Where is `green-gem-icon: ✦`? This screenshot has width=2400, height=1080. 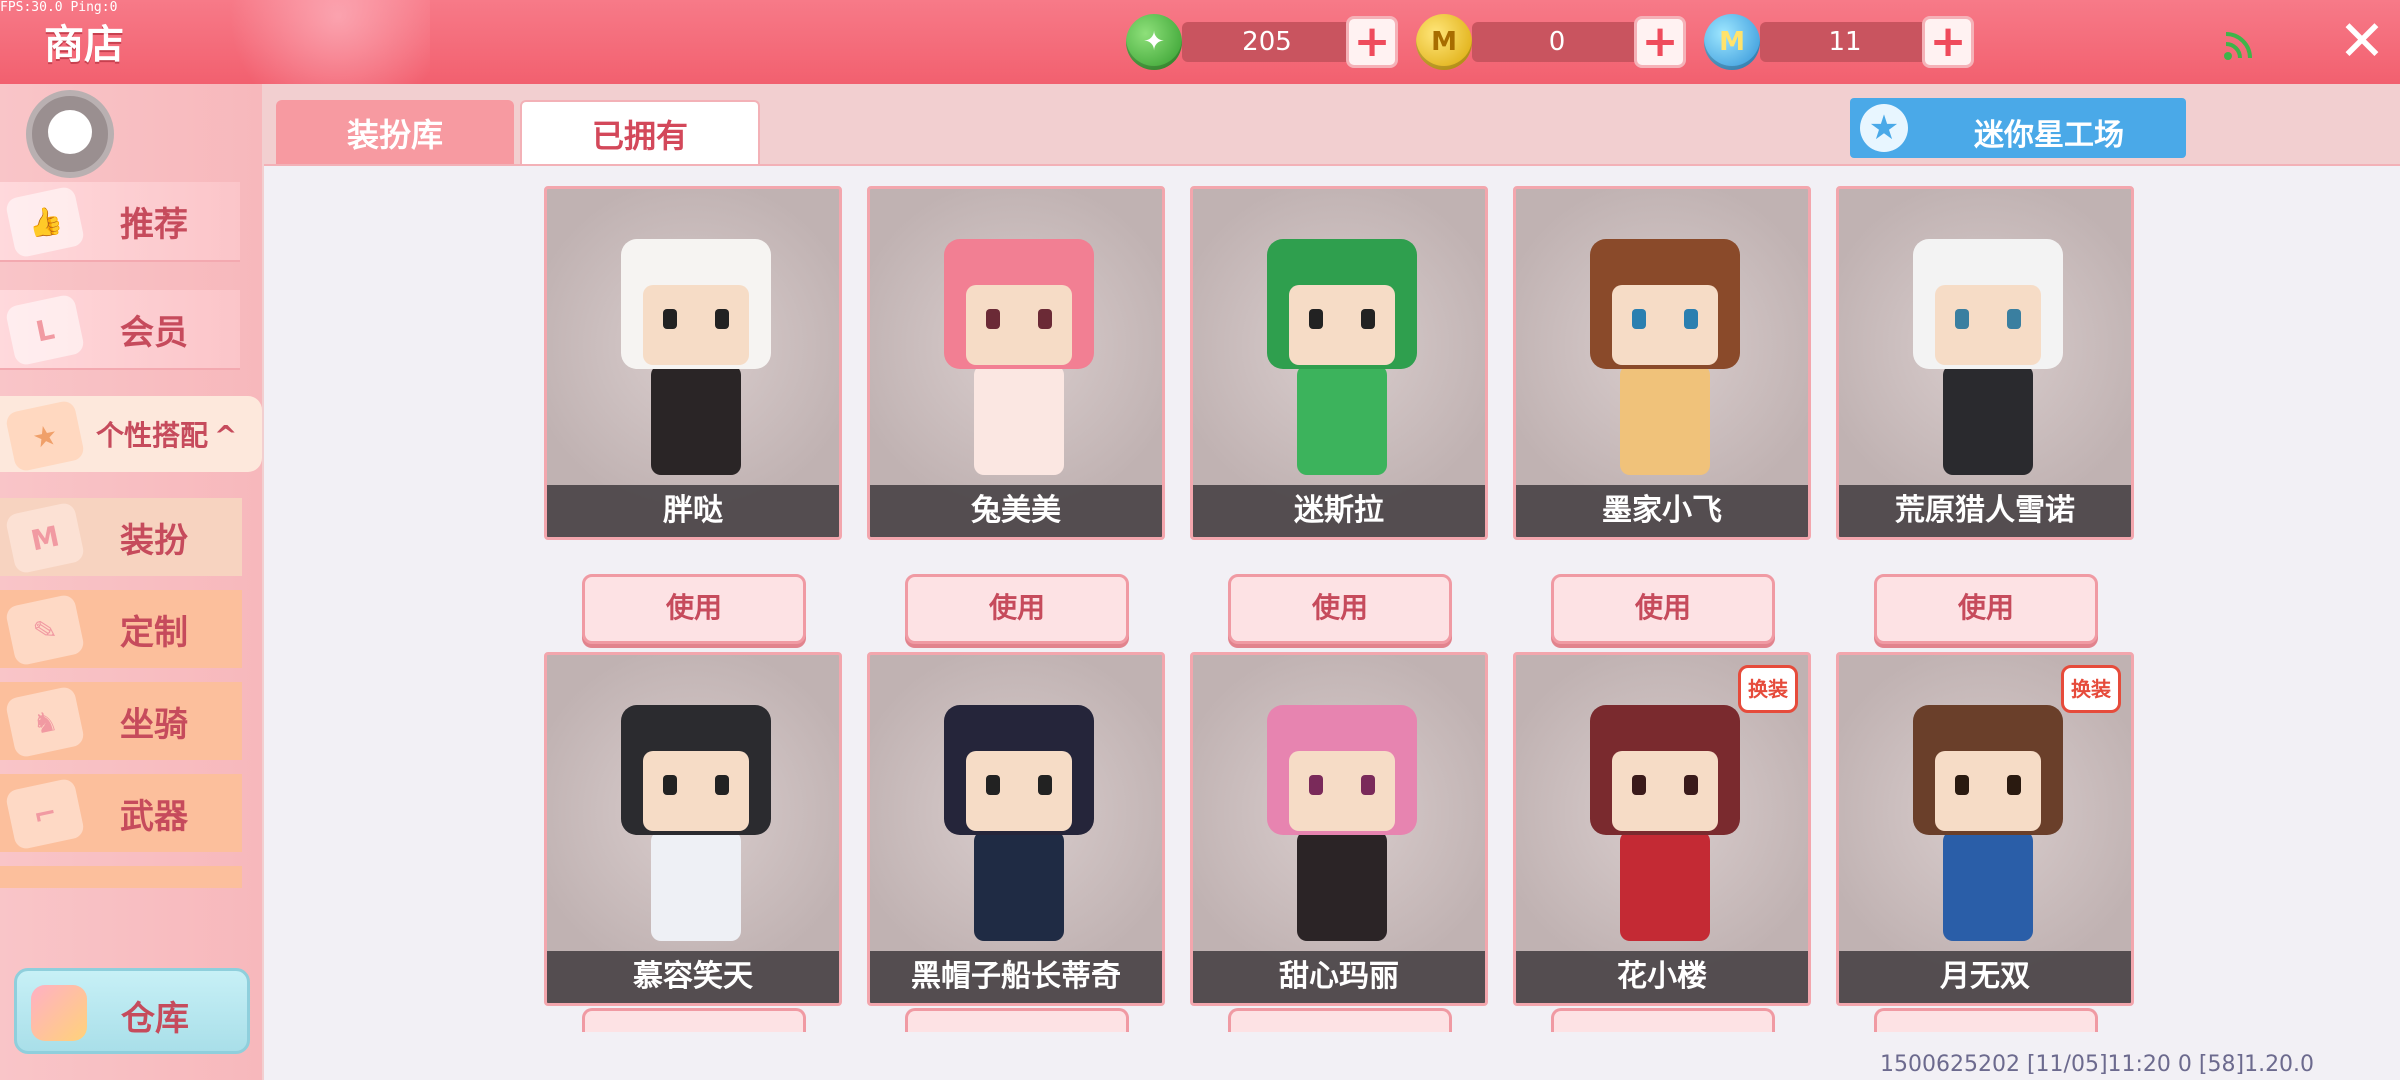 green-gem-icon: ✦ is located at coordinates (1154, 42).